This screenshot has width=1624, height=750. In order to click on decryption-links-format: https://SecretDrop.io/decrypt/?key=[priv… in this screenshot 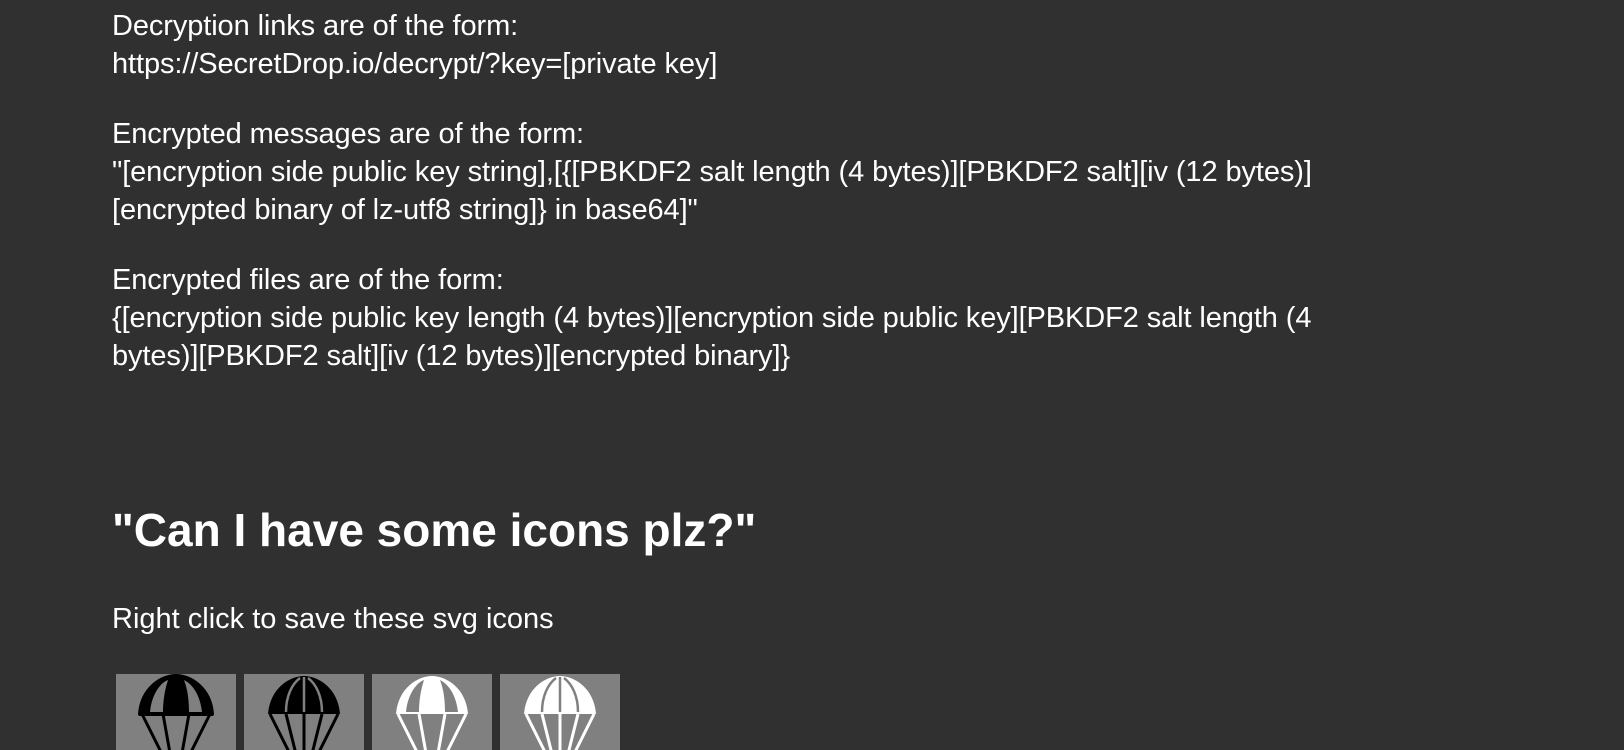, I will do `click(415, 64)`.